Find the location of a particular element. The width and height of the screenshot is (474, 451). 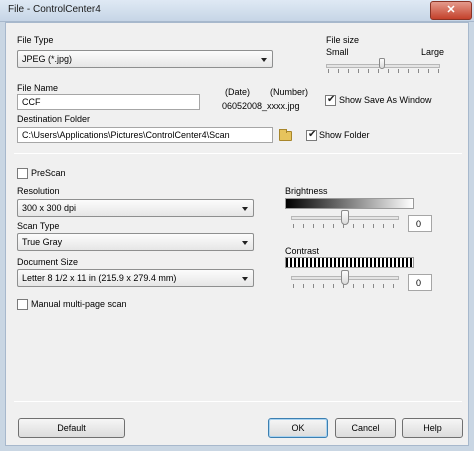

file-size-label: File size is located at coordinates (343, 40).